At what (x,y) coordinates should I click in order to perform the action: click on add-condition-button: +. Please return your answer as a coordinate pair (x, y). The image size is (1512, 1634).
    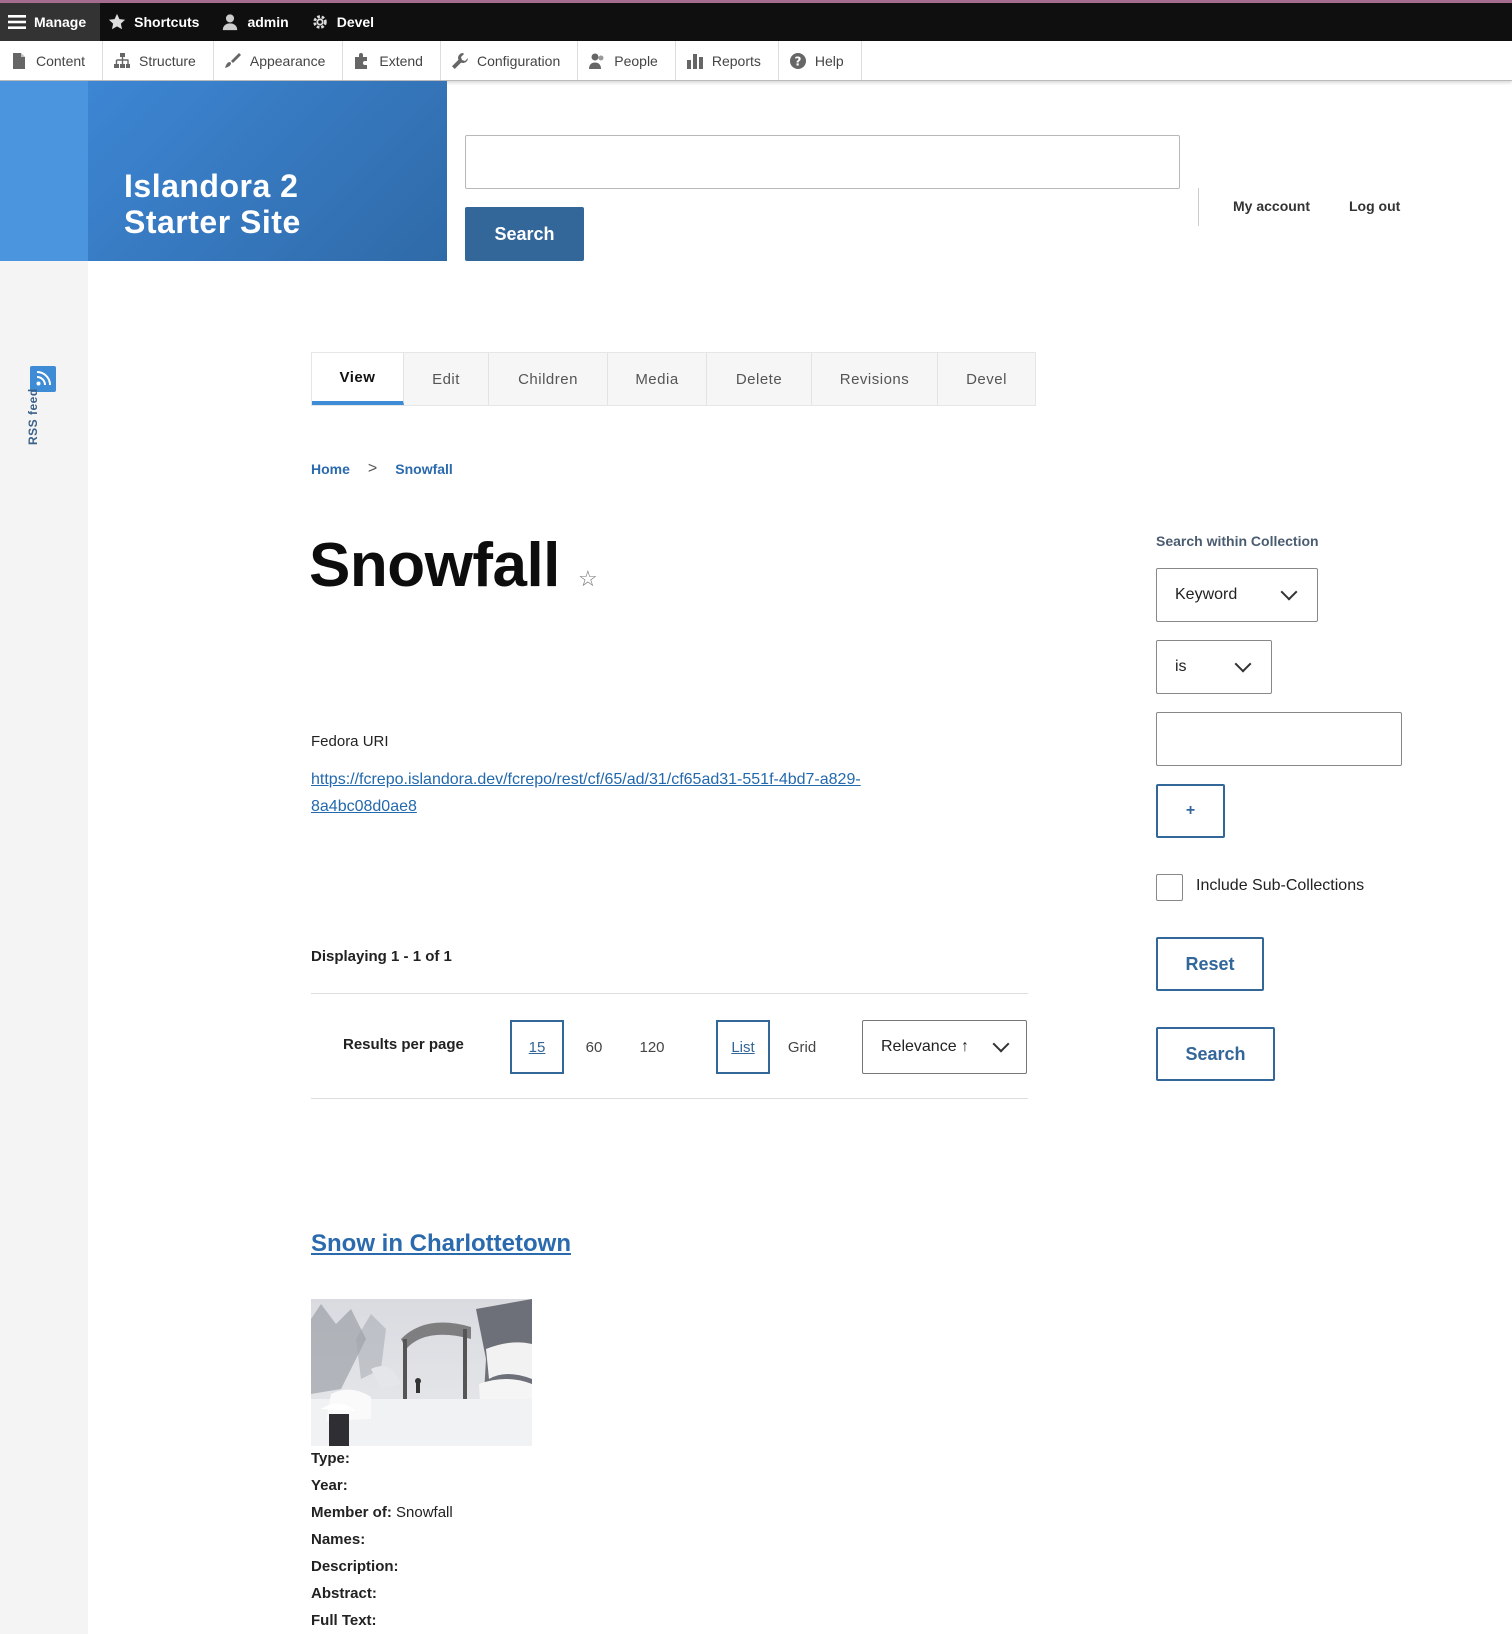
    Looking at the image, I should click on (1190, 811).